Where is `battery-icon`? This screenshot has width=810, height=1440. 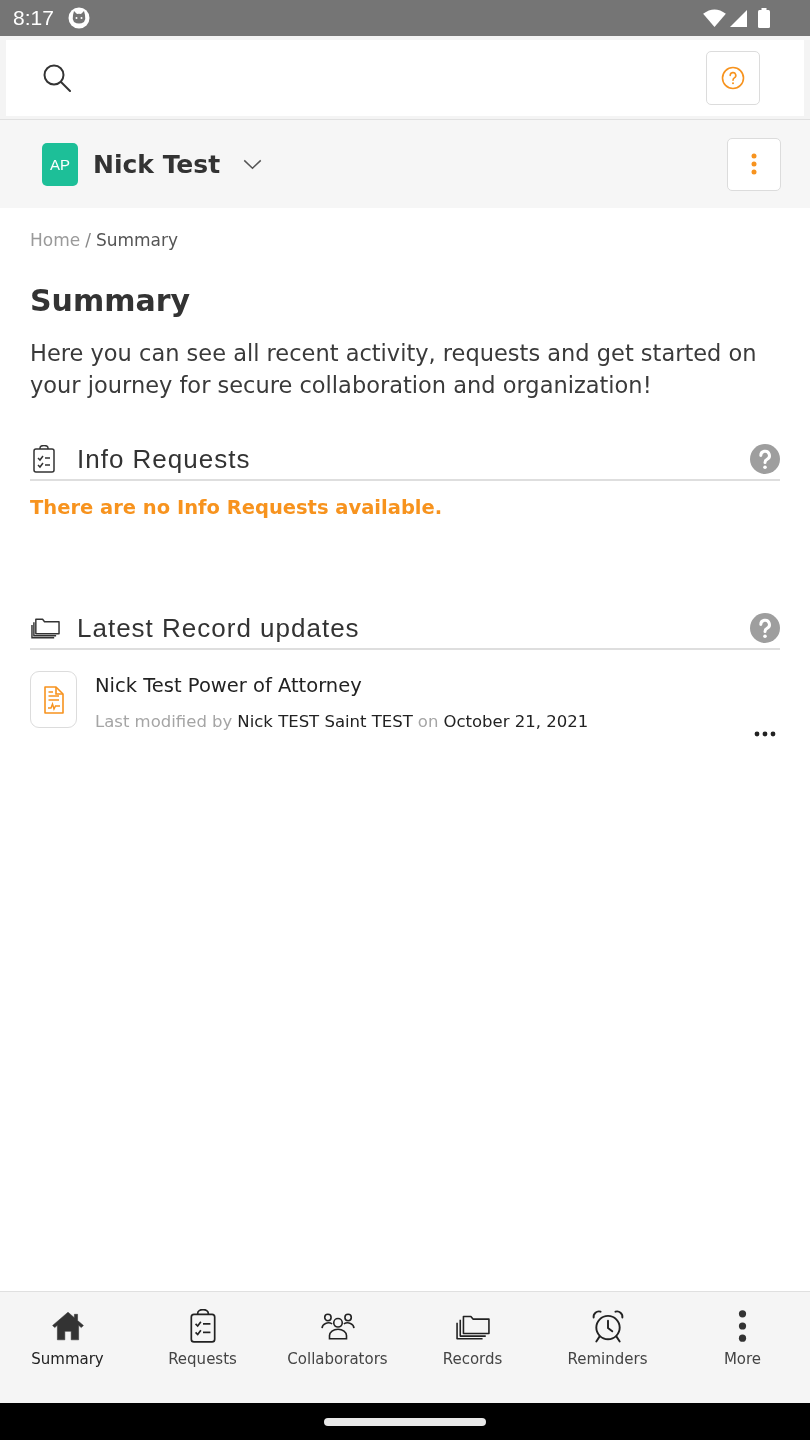
battery-icon is located at coordinates (764, 18).